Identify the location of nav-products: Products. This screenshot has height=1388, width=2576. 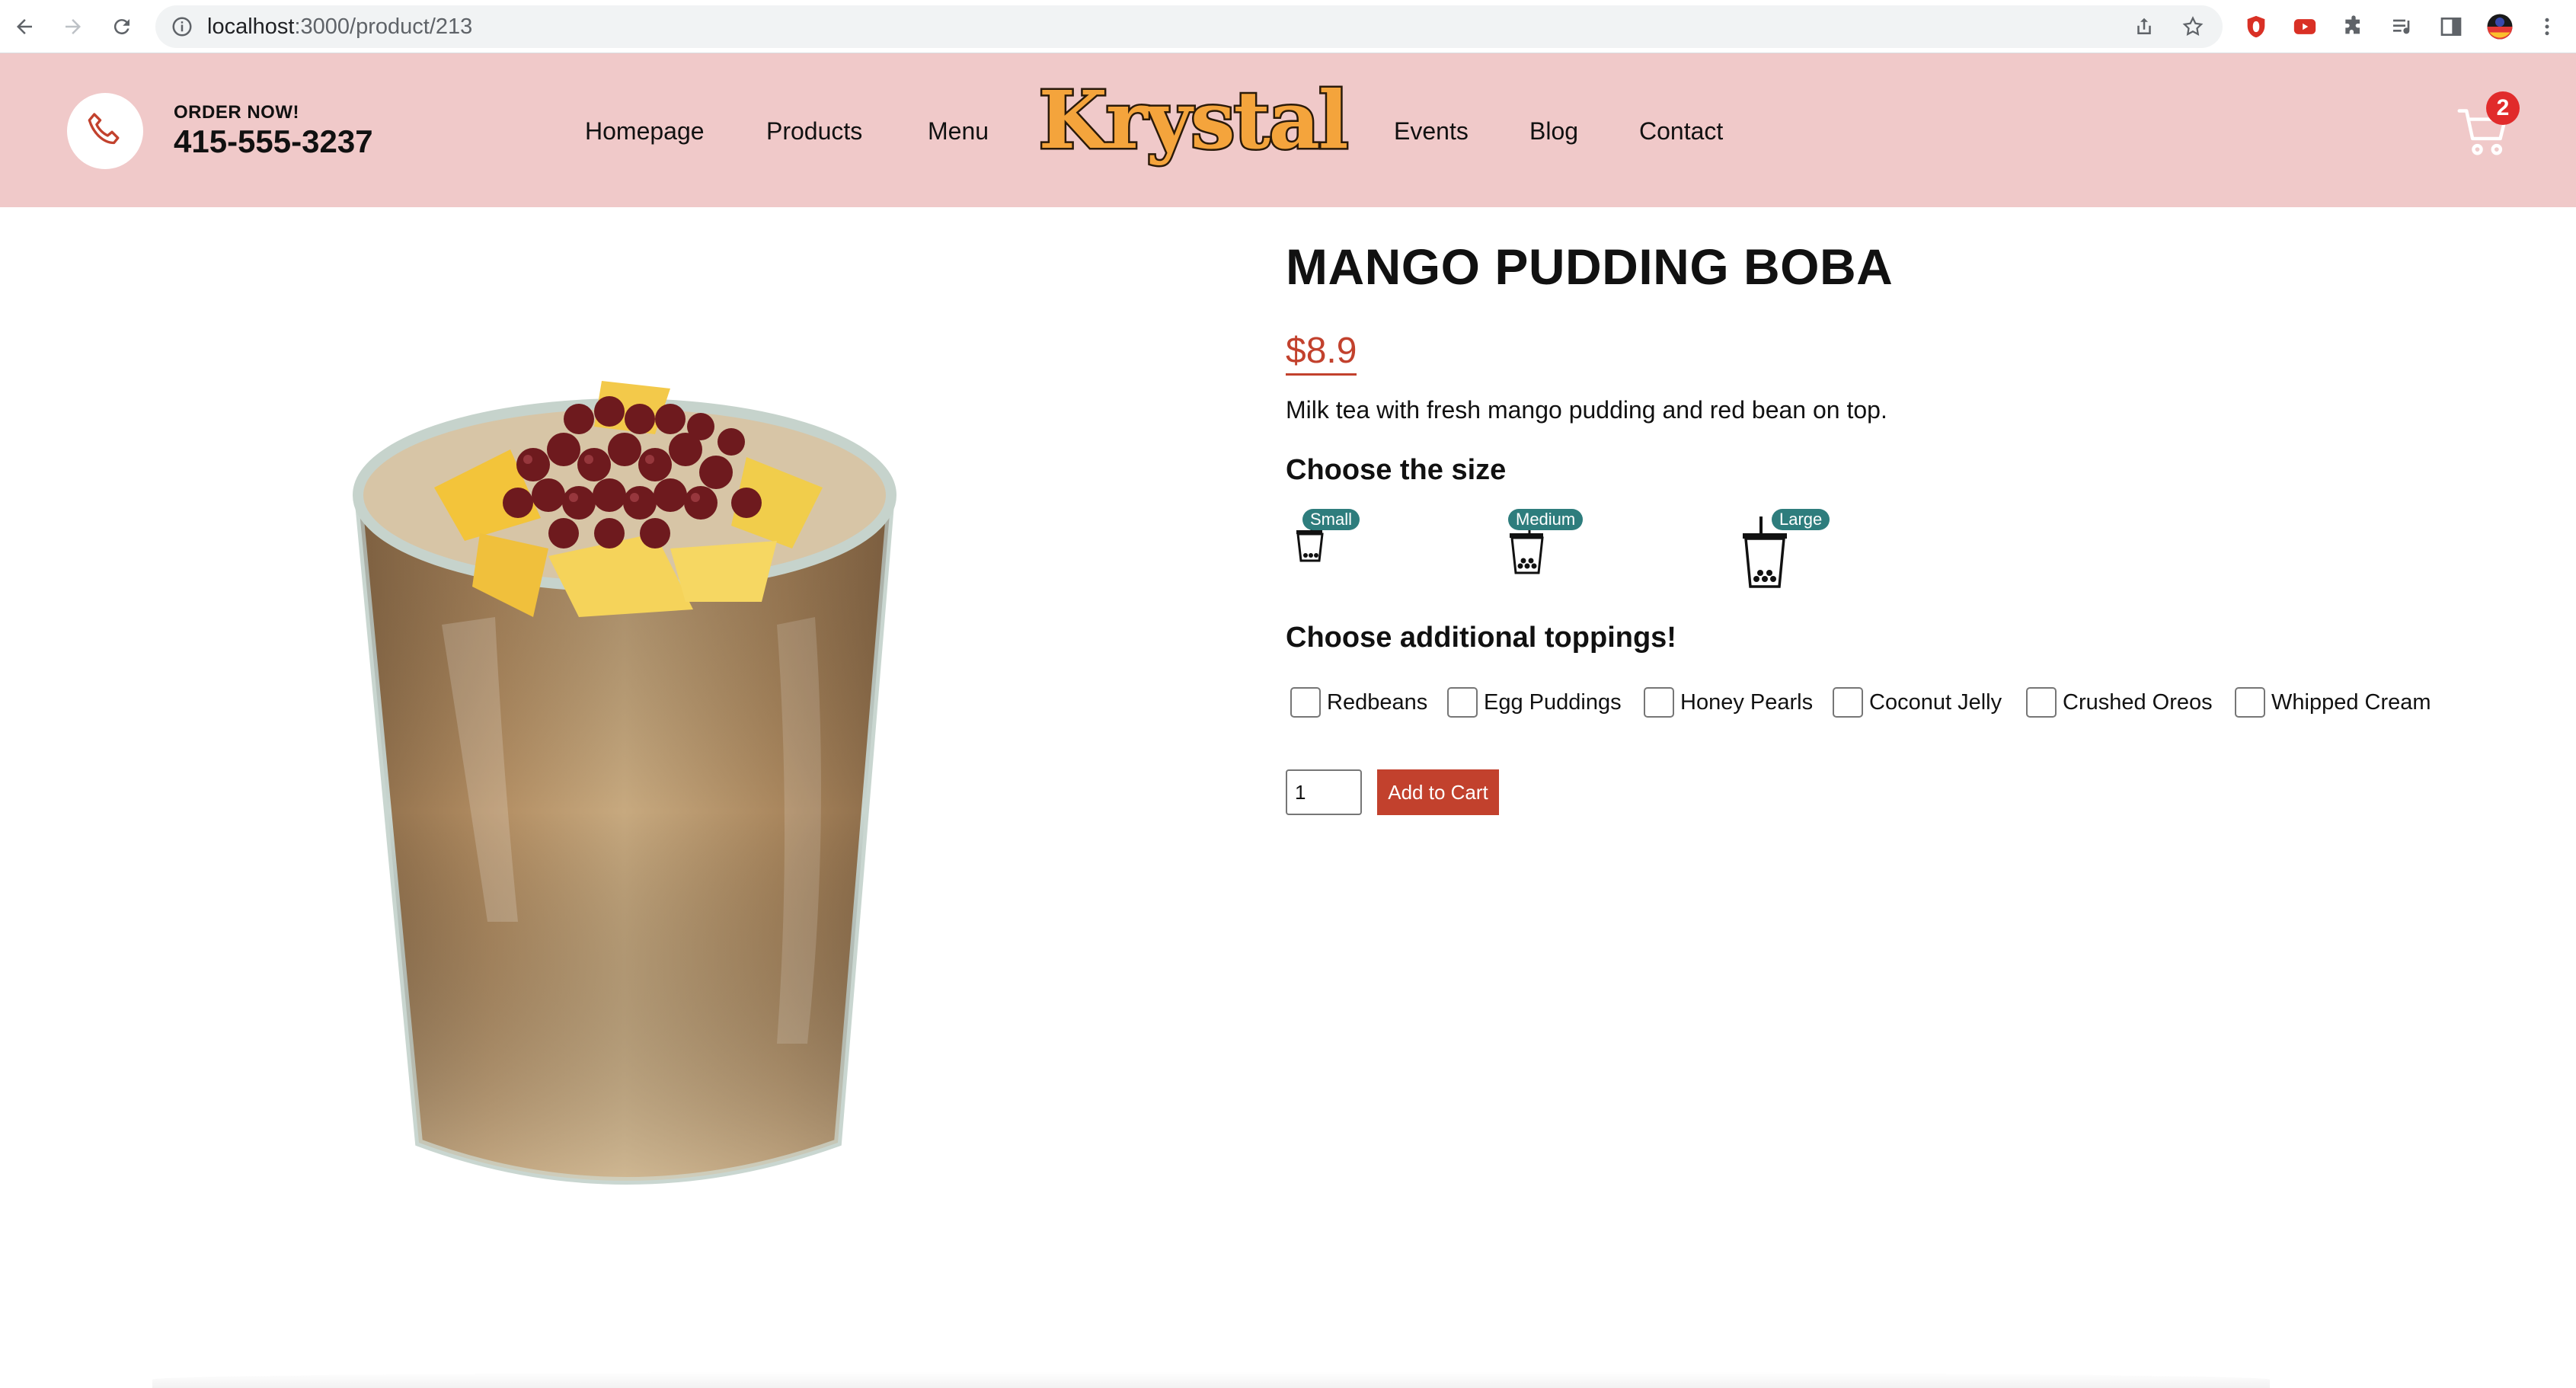
(814, 131).